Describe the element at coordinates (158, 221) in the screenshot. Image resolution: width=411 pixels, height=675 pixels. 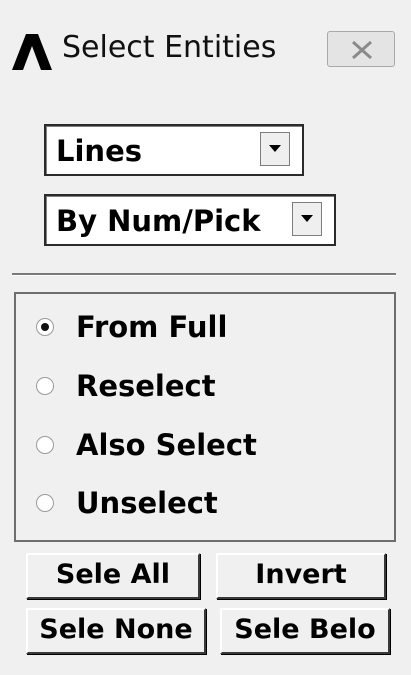
I see `select-method-value: By Num/Pick` at that location.